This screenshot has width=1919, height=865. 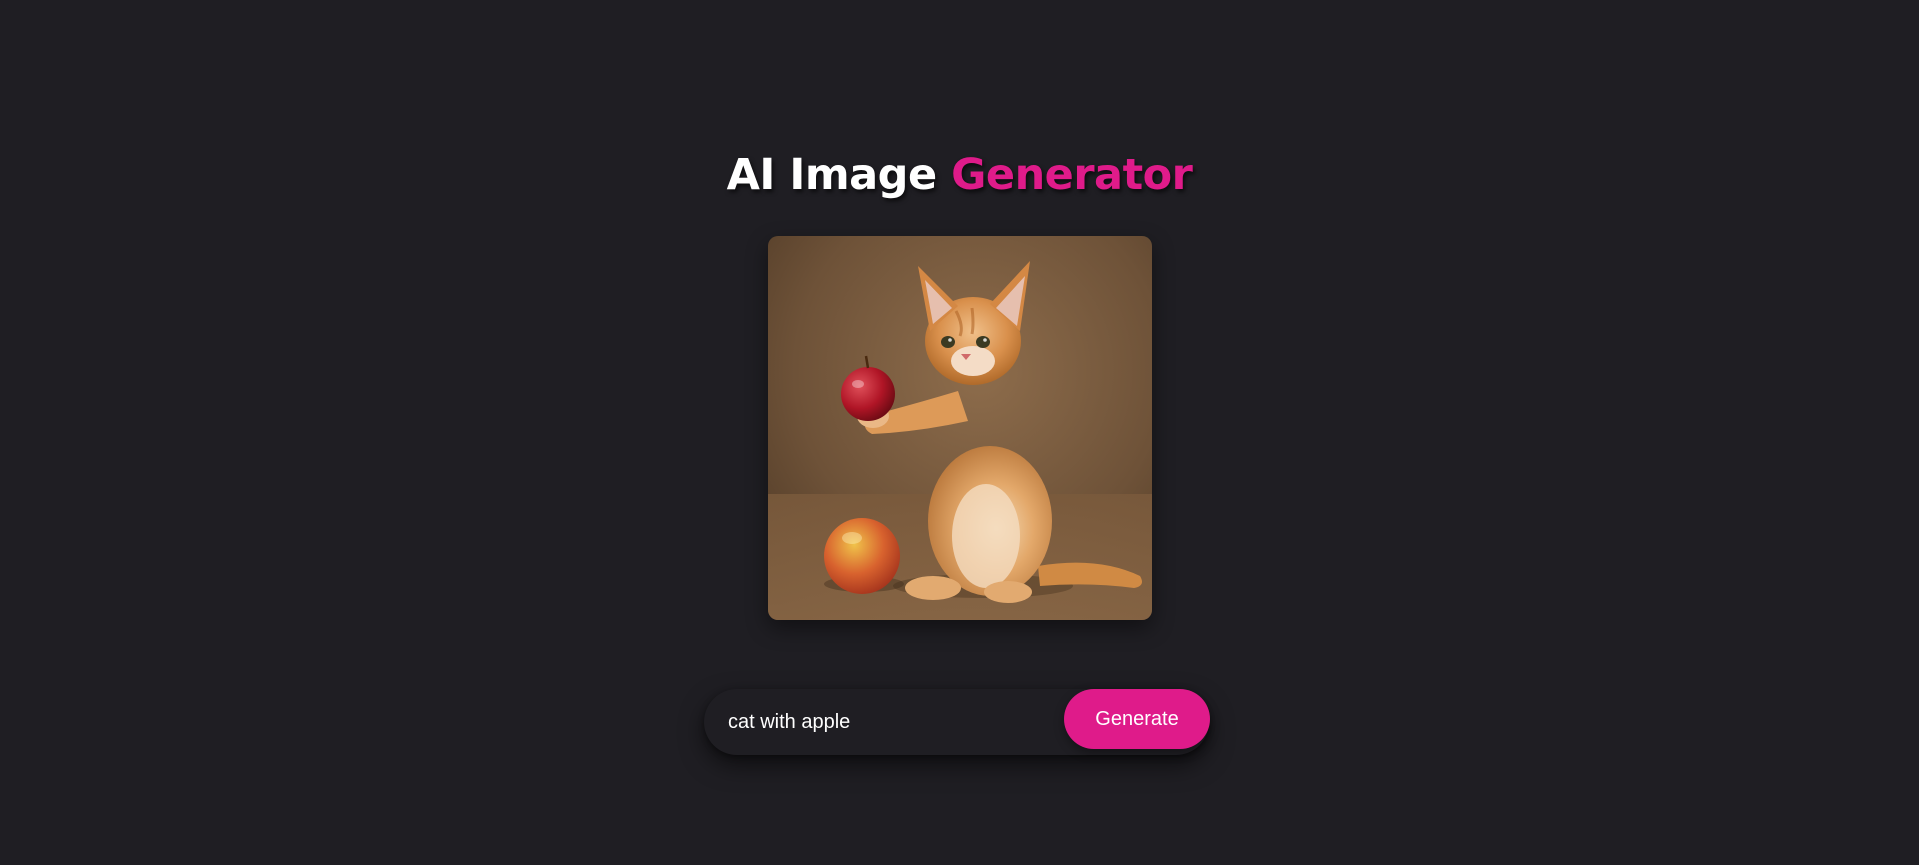 I want to click on title-main: AI Image, so click(x=832, y=174).